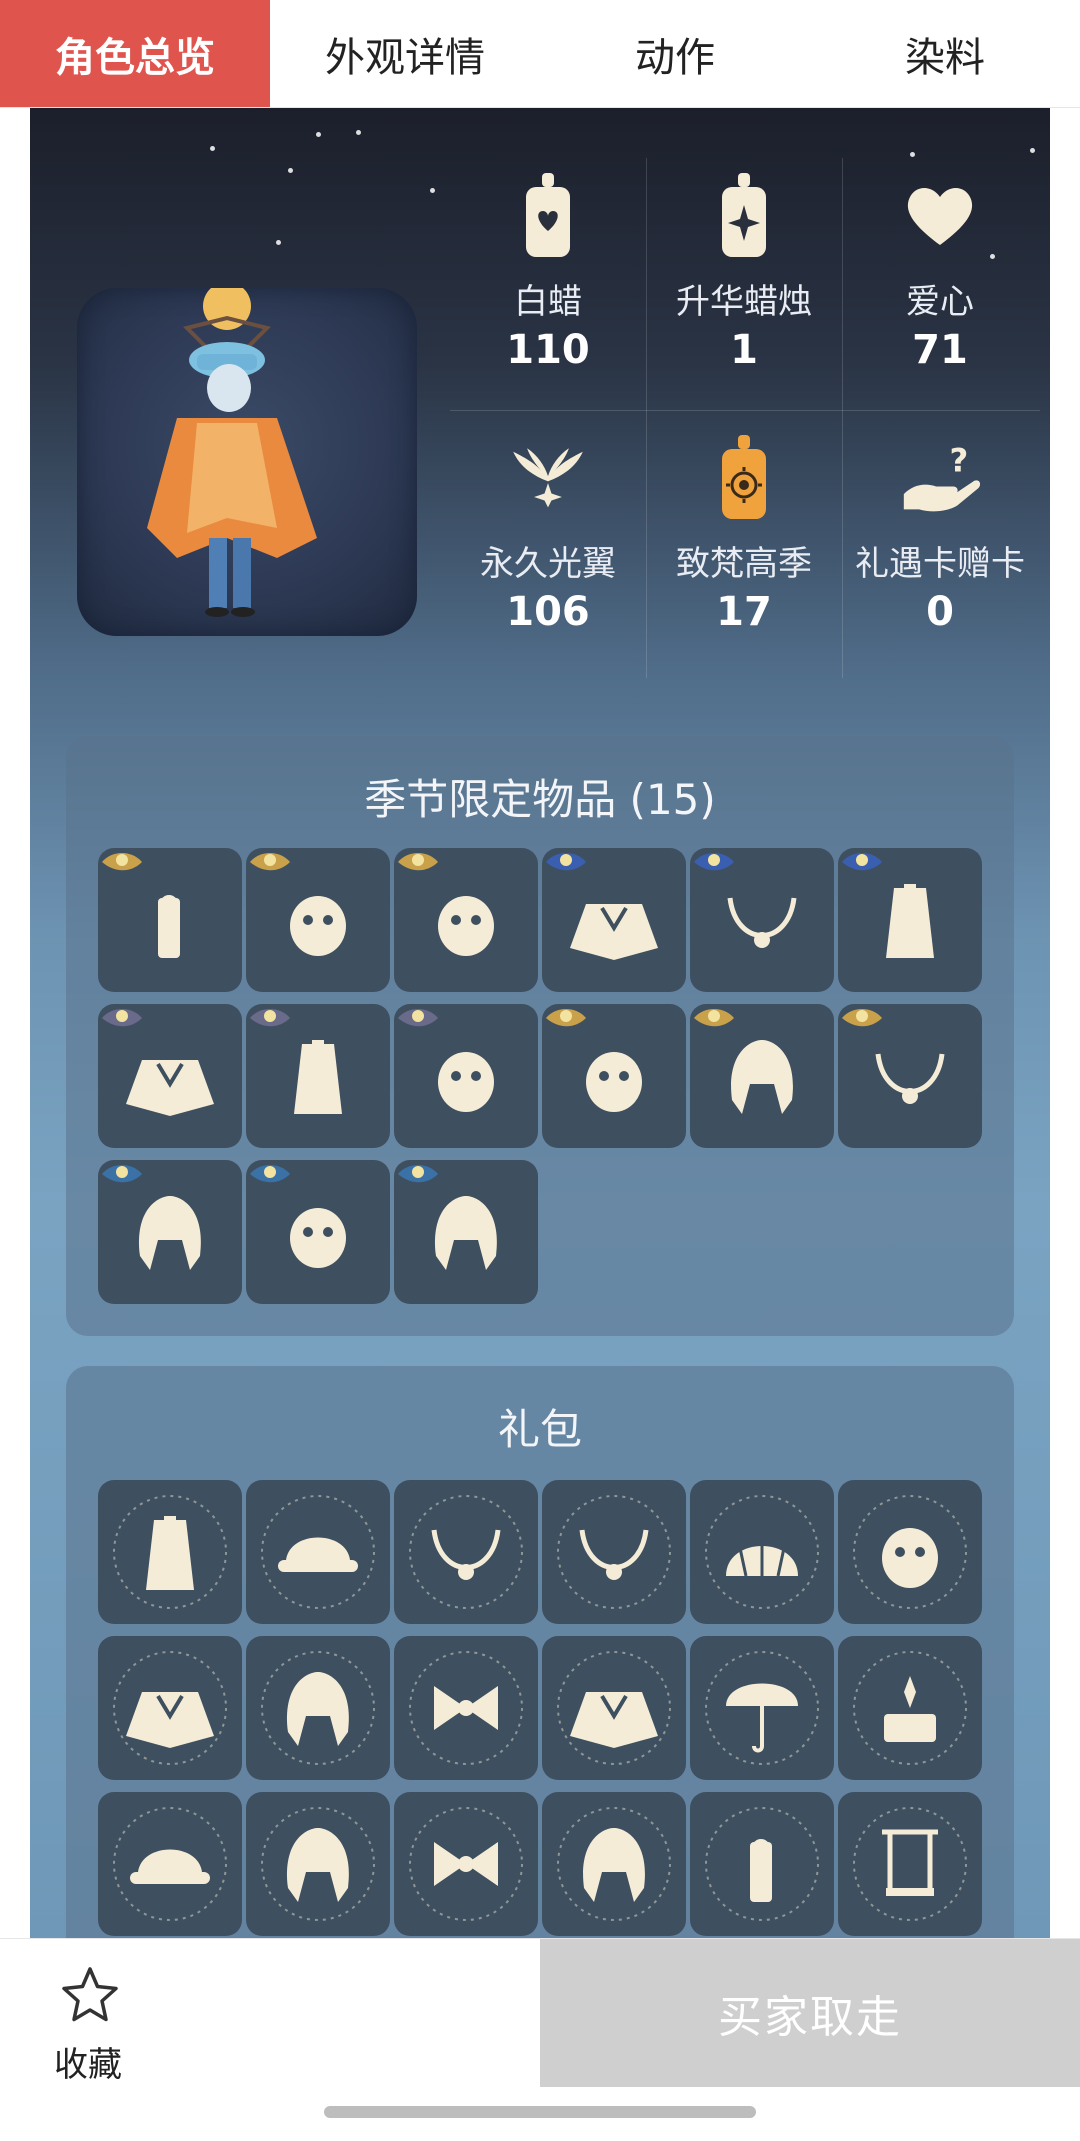 The image size is (1080, 2141). I want to click on gift-pack-title: 礼包, so click(539, 1429).